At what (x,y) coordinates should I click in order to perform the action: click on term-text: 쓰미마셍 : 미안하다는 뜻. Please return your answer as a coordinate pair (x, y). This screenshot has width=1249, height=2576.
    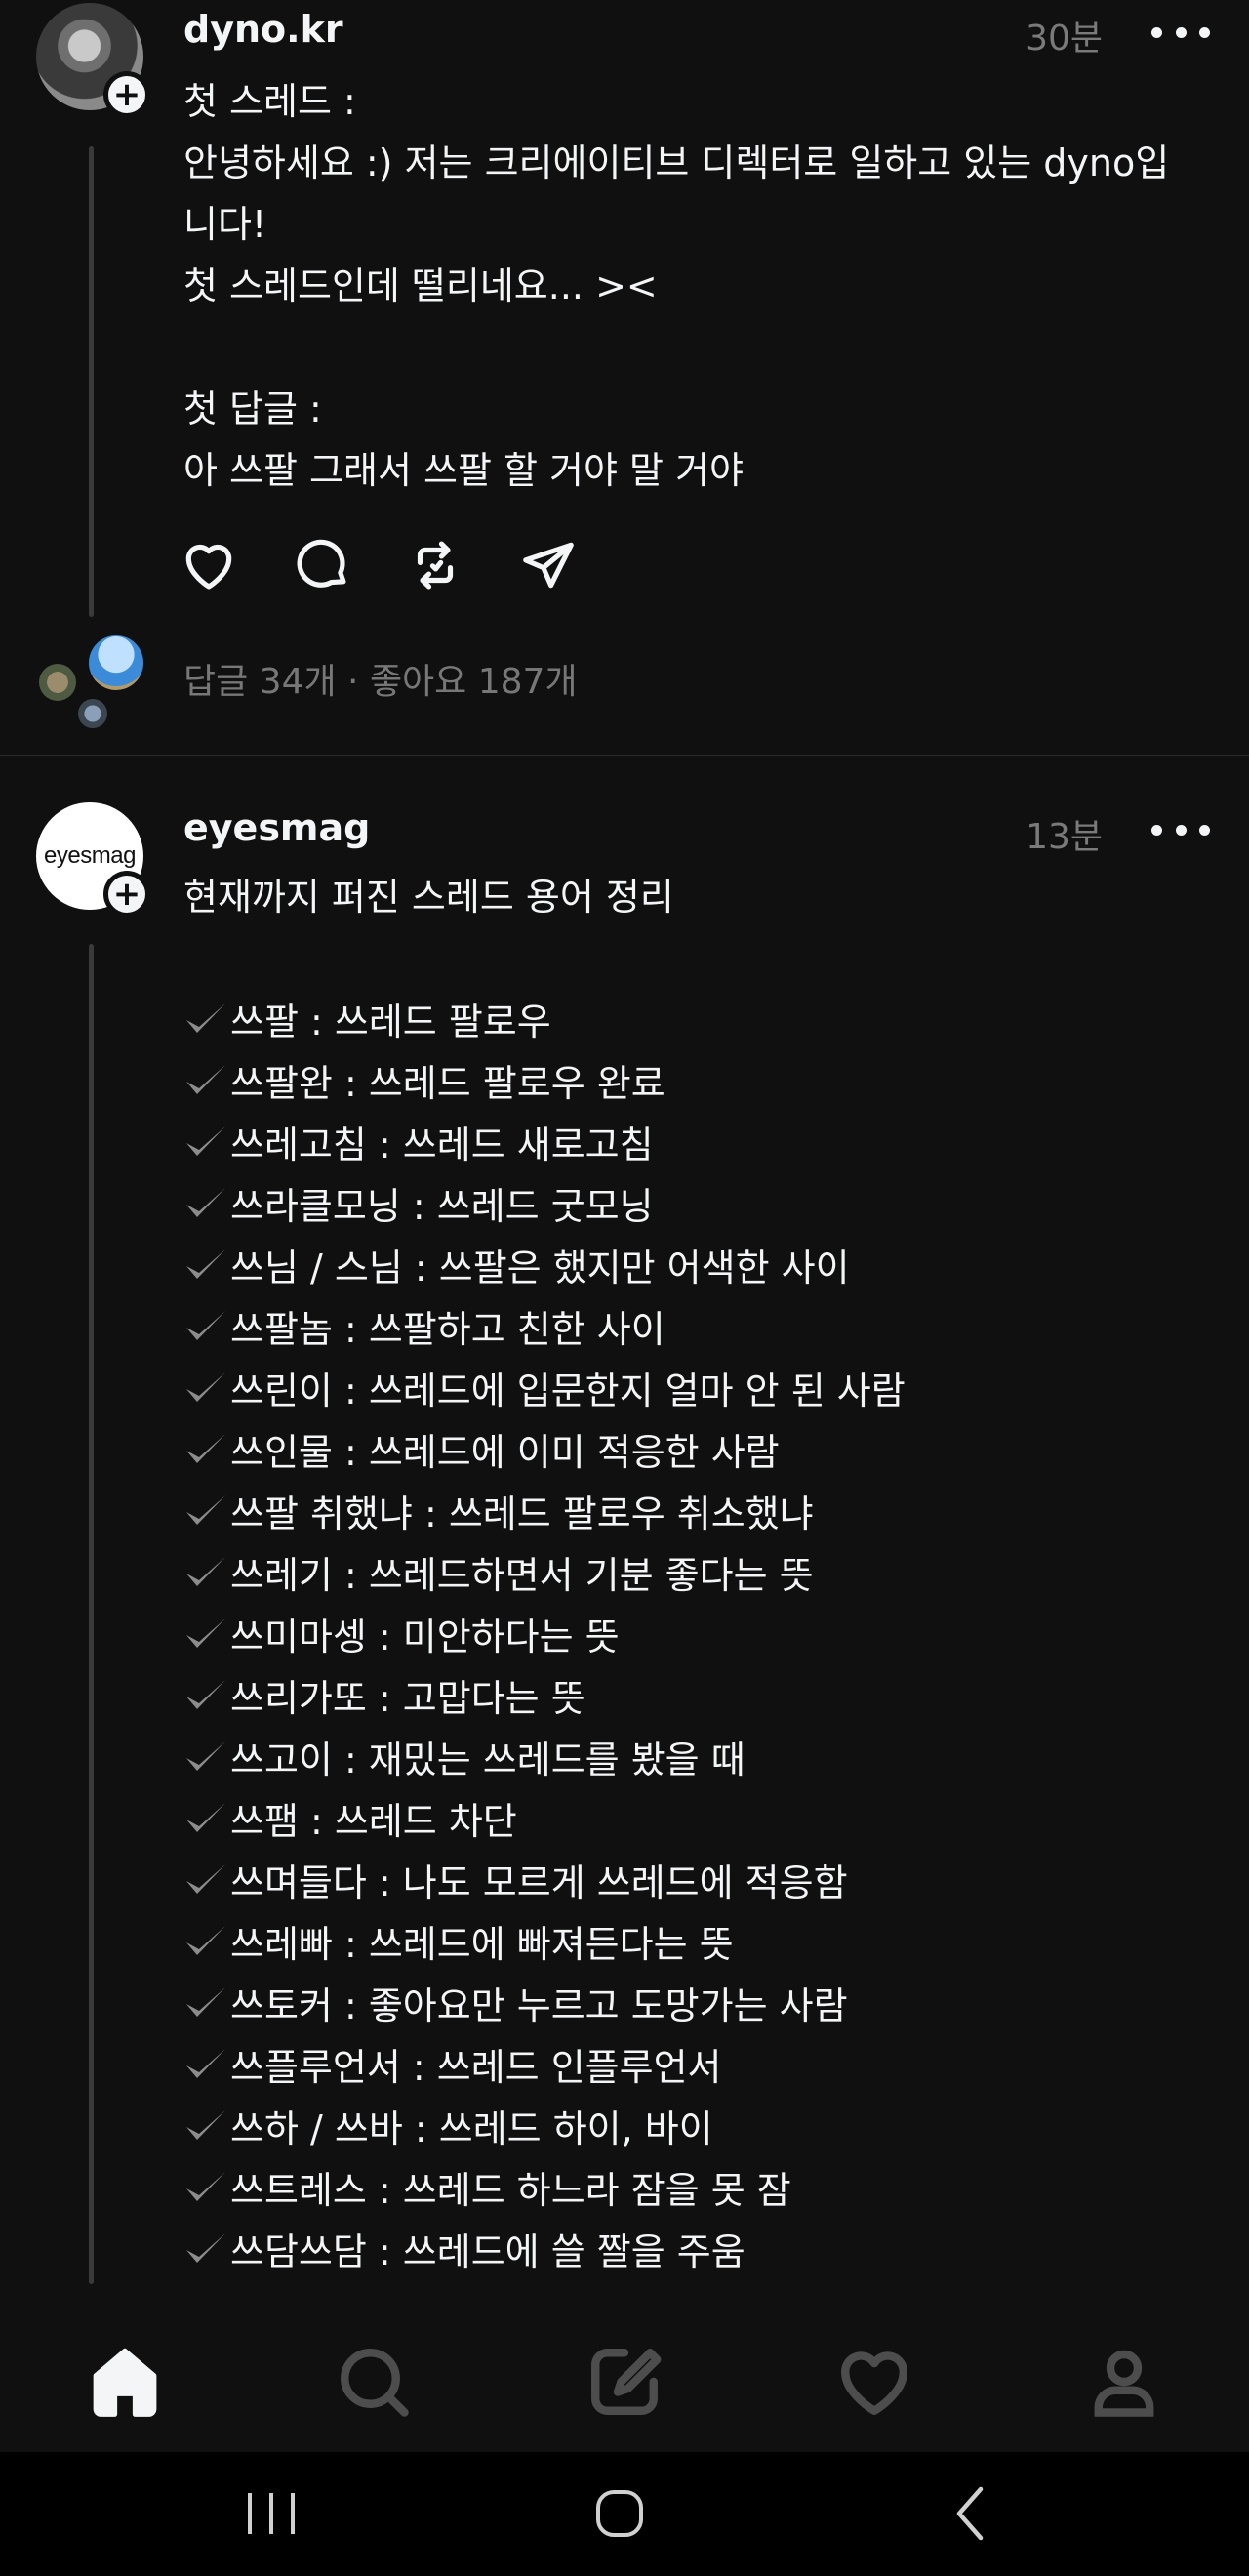
    Looking at the image, I should click on (425, 1636).